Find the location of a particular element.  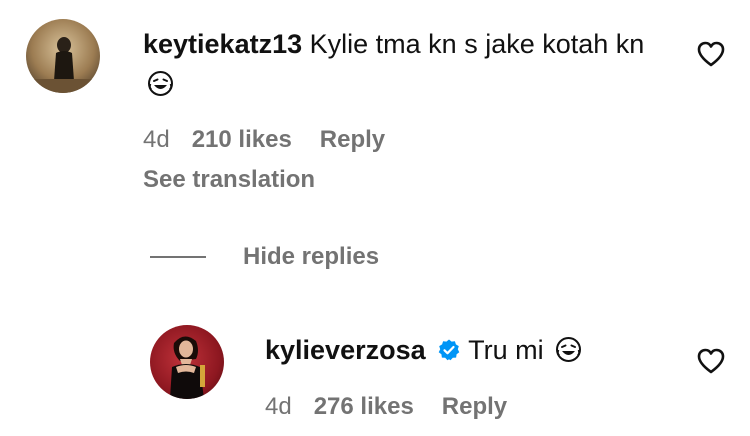

reply-avatar is located at coordinates (187, 362).